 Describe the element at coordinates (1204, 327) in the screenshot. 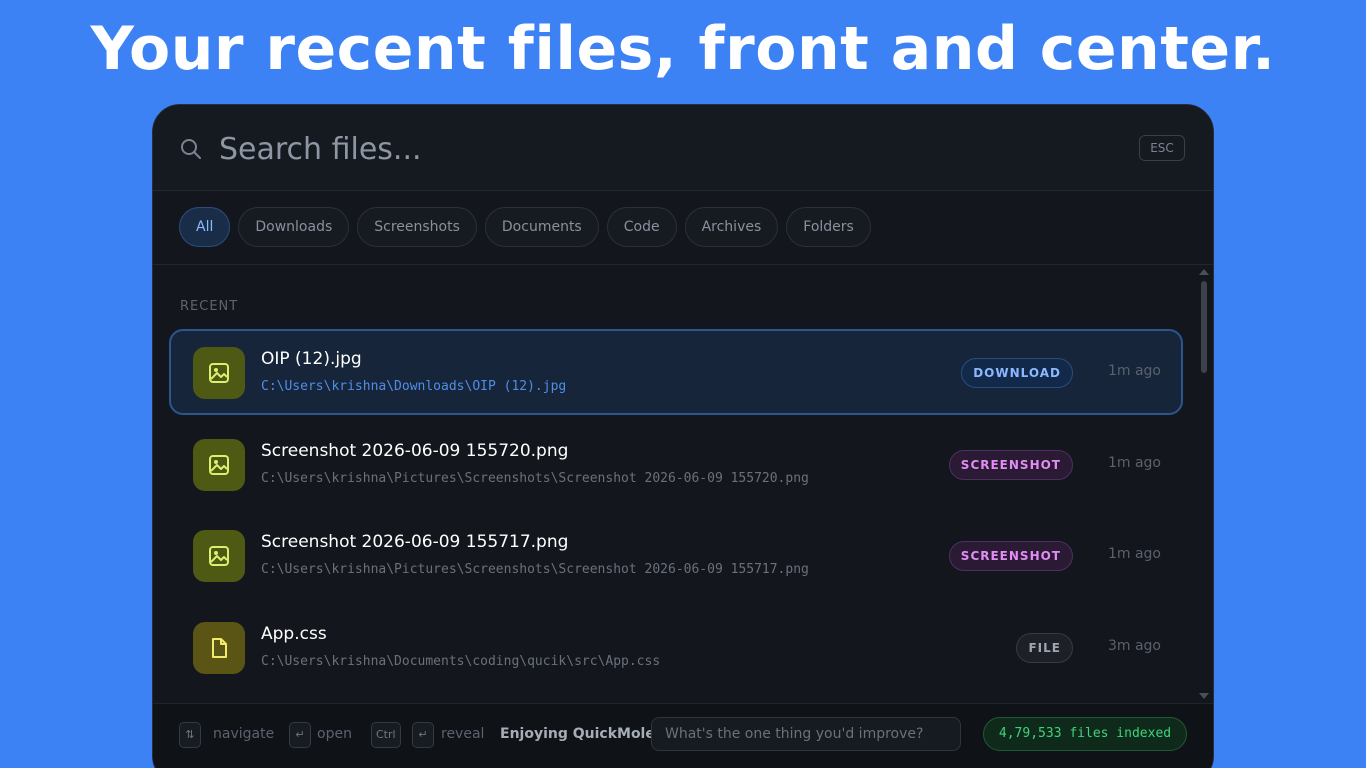

I see `scroll-thumb` at that location.